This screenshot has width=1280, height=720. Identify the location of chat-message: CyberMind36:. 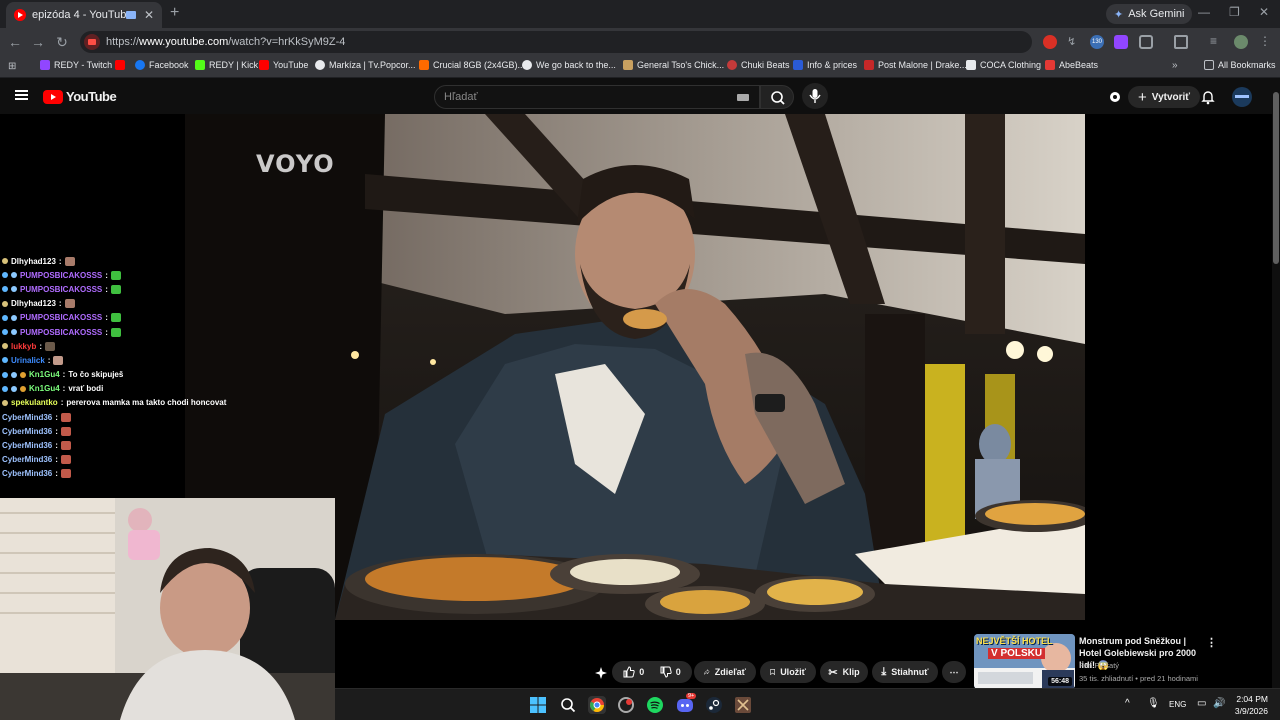
(117, 431).